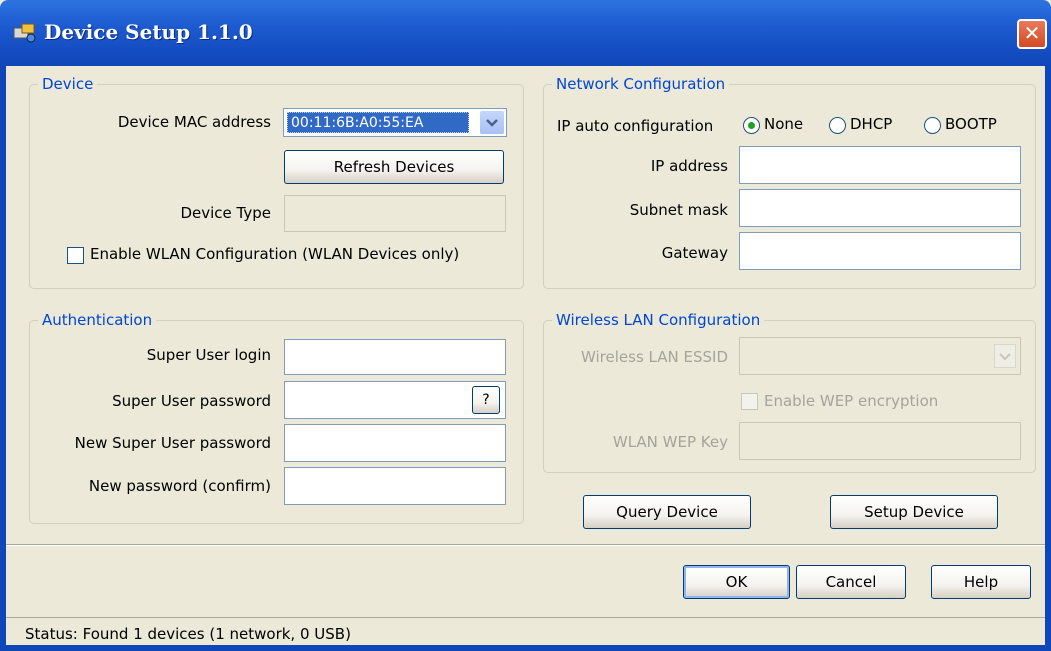 The width and height of the screenshot is (1051, 651). What do you see at coordinates (654, 357) in the screenshot?
I see `essid-label: Wireless LAN ESSID` at bounding box center [654, 357].